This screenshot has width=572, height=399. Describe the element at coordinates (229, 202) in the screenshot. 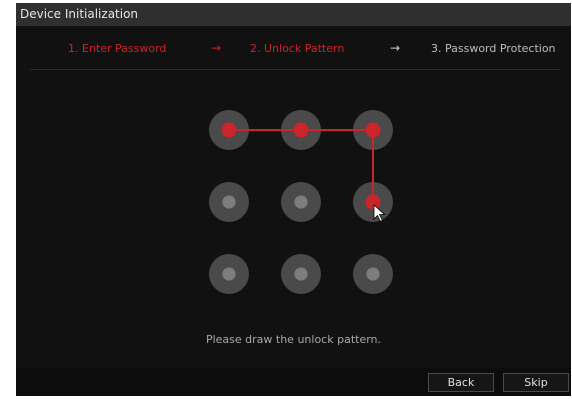

I see `pattern-dot-4-center` at that location.